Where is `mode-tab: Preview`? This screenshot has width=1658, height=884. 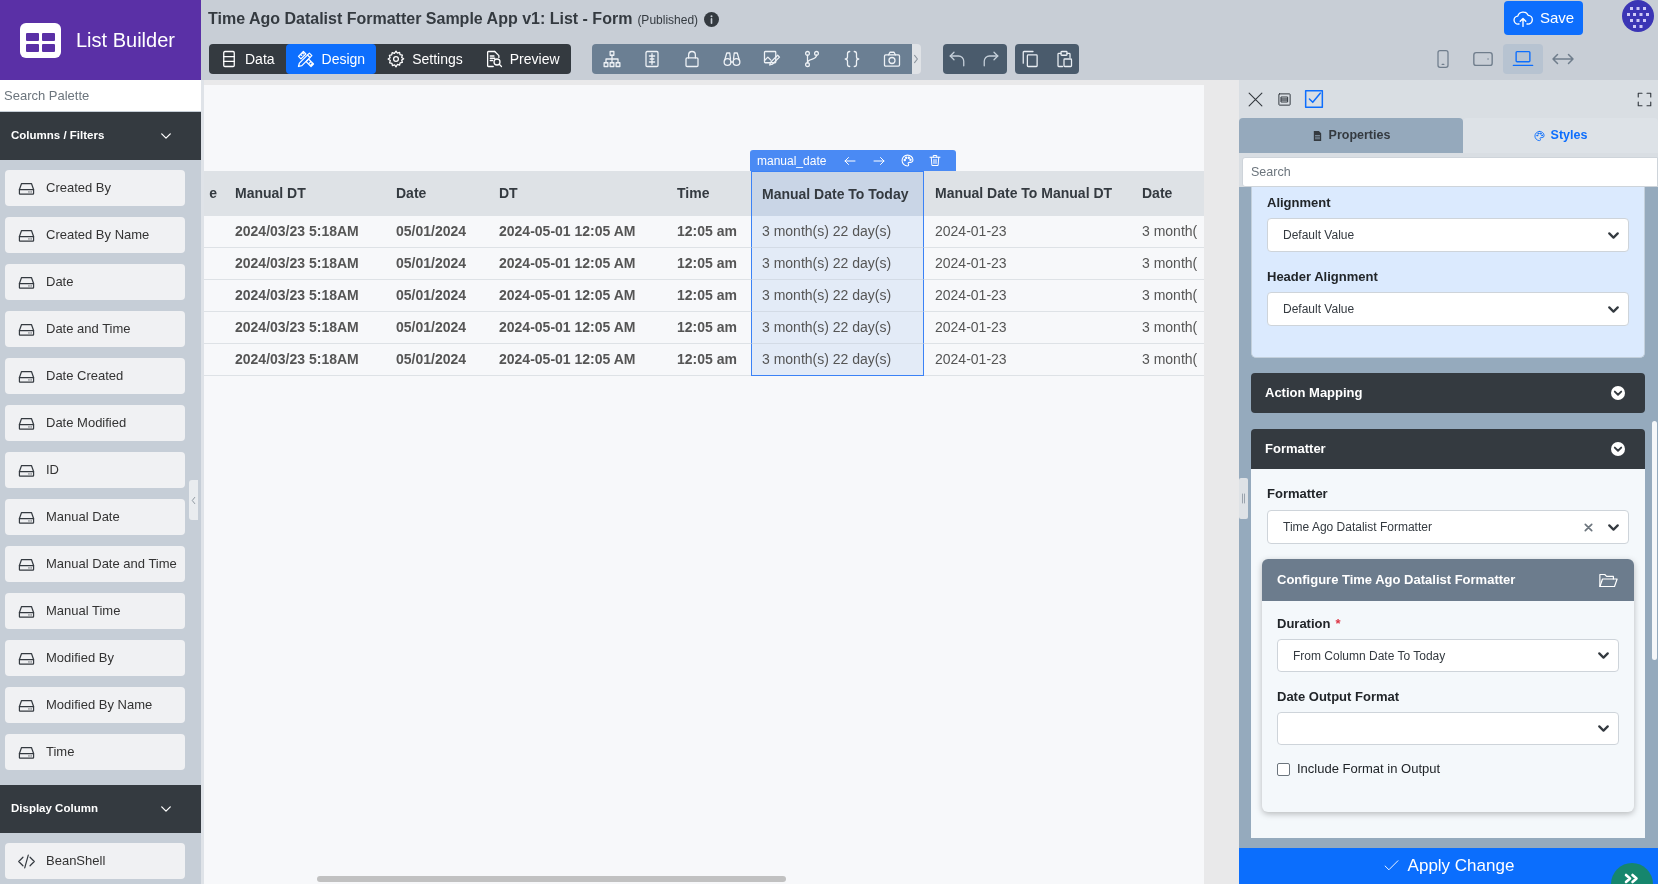
mode-tab: Preview is located at coordinates (522, 59).